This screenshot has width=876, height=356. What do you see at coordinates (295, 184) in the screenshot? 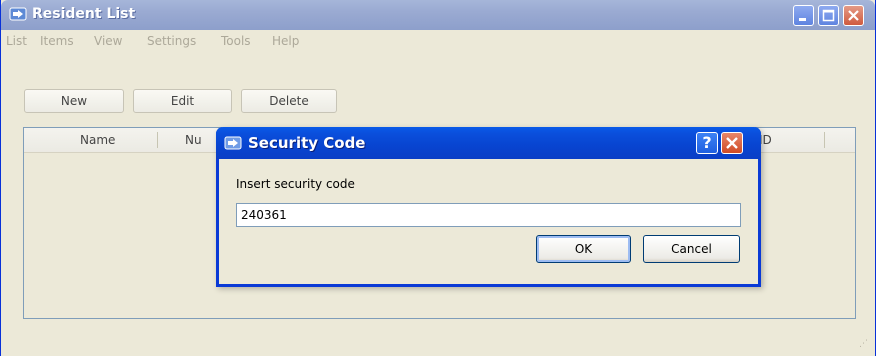
I see `security-code-label: Insert security code` at bounding box center [295, 184].